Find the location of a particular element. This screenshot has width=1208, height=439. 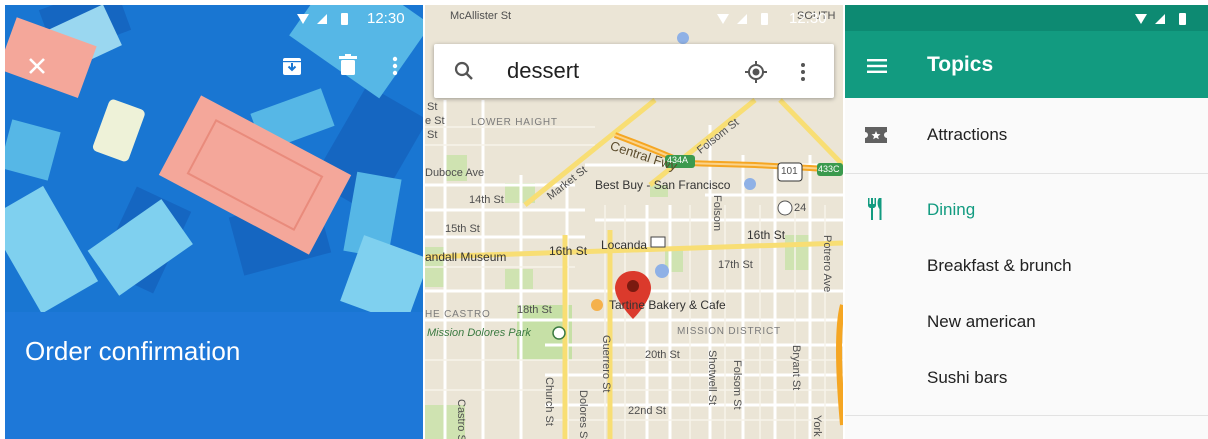

map-label: Bryant St is located at coordinates (796, 368).